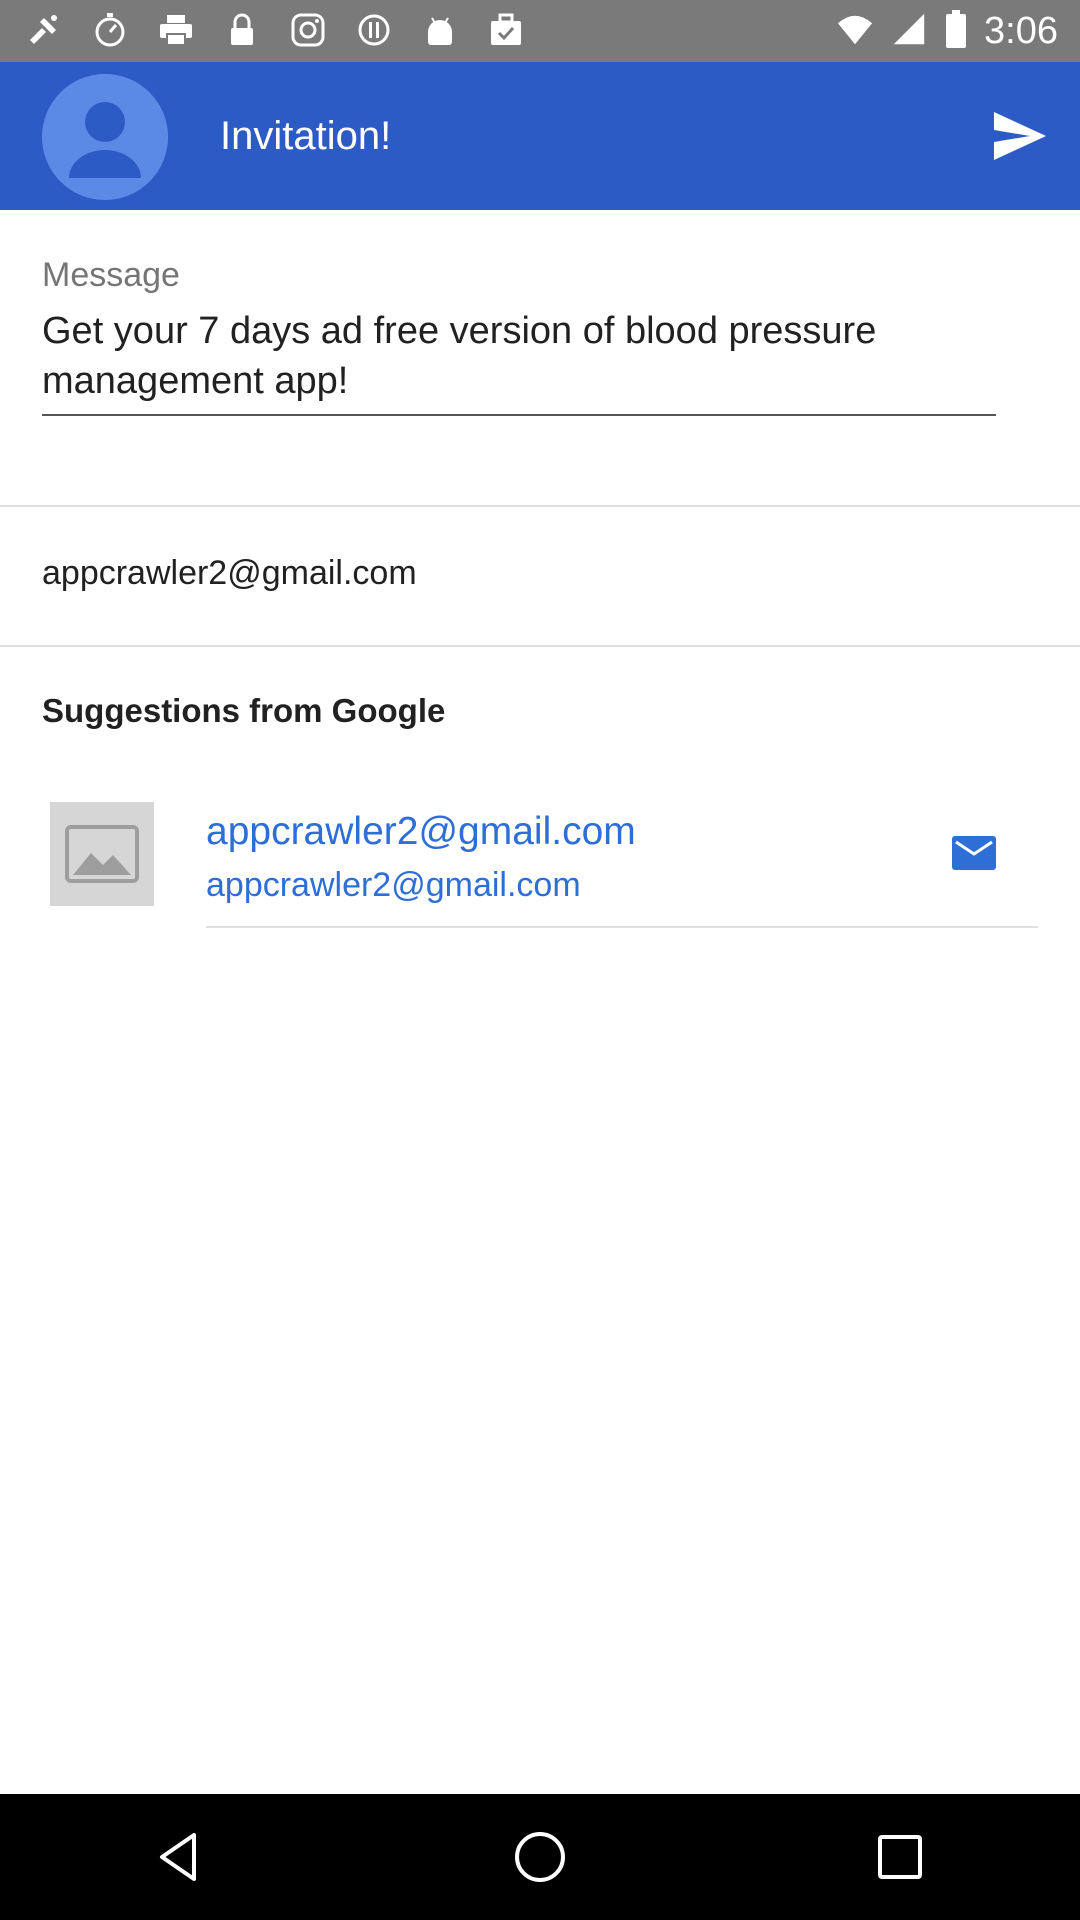 The image size is (1080, 1920). Describe the element at coordinates (622, 927) in the screenshot. I see `suggestion-divider` at that location.